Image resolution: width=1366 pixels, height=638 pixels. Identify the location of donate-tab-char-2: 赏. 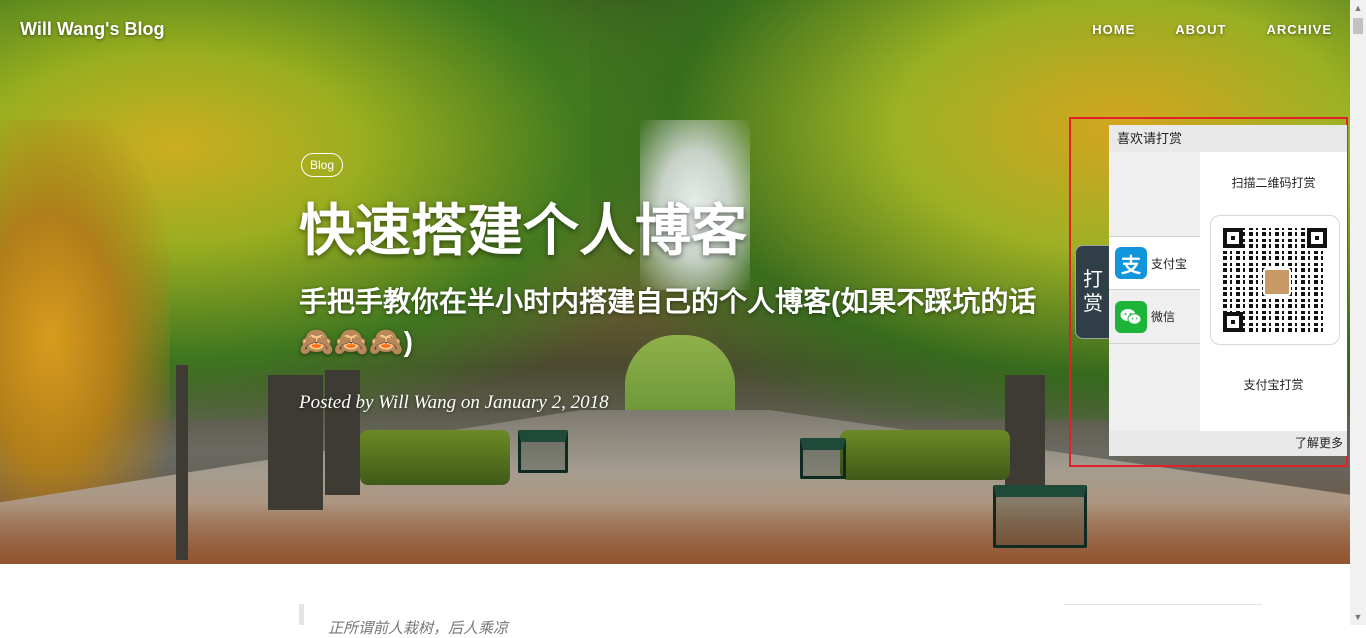
(1093, 304).